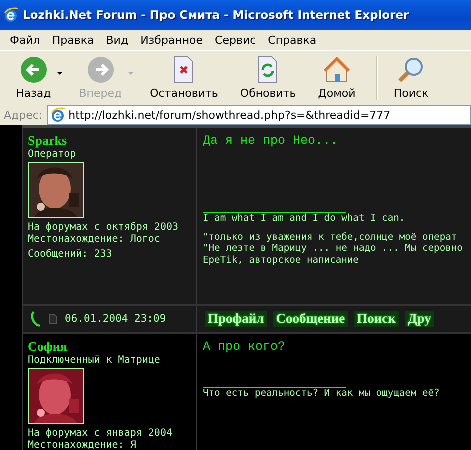 Image resolution: width=471 pixels, height=450 pixels. What do you see at coordinates (304, 218) in the screenshot?
I see `signature-text: I am what I am and I do what I can.` at bounding box center [304, 218].